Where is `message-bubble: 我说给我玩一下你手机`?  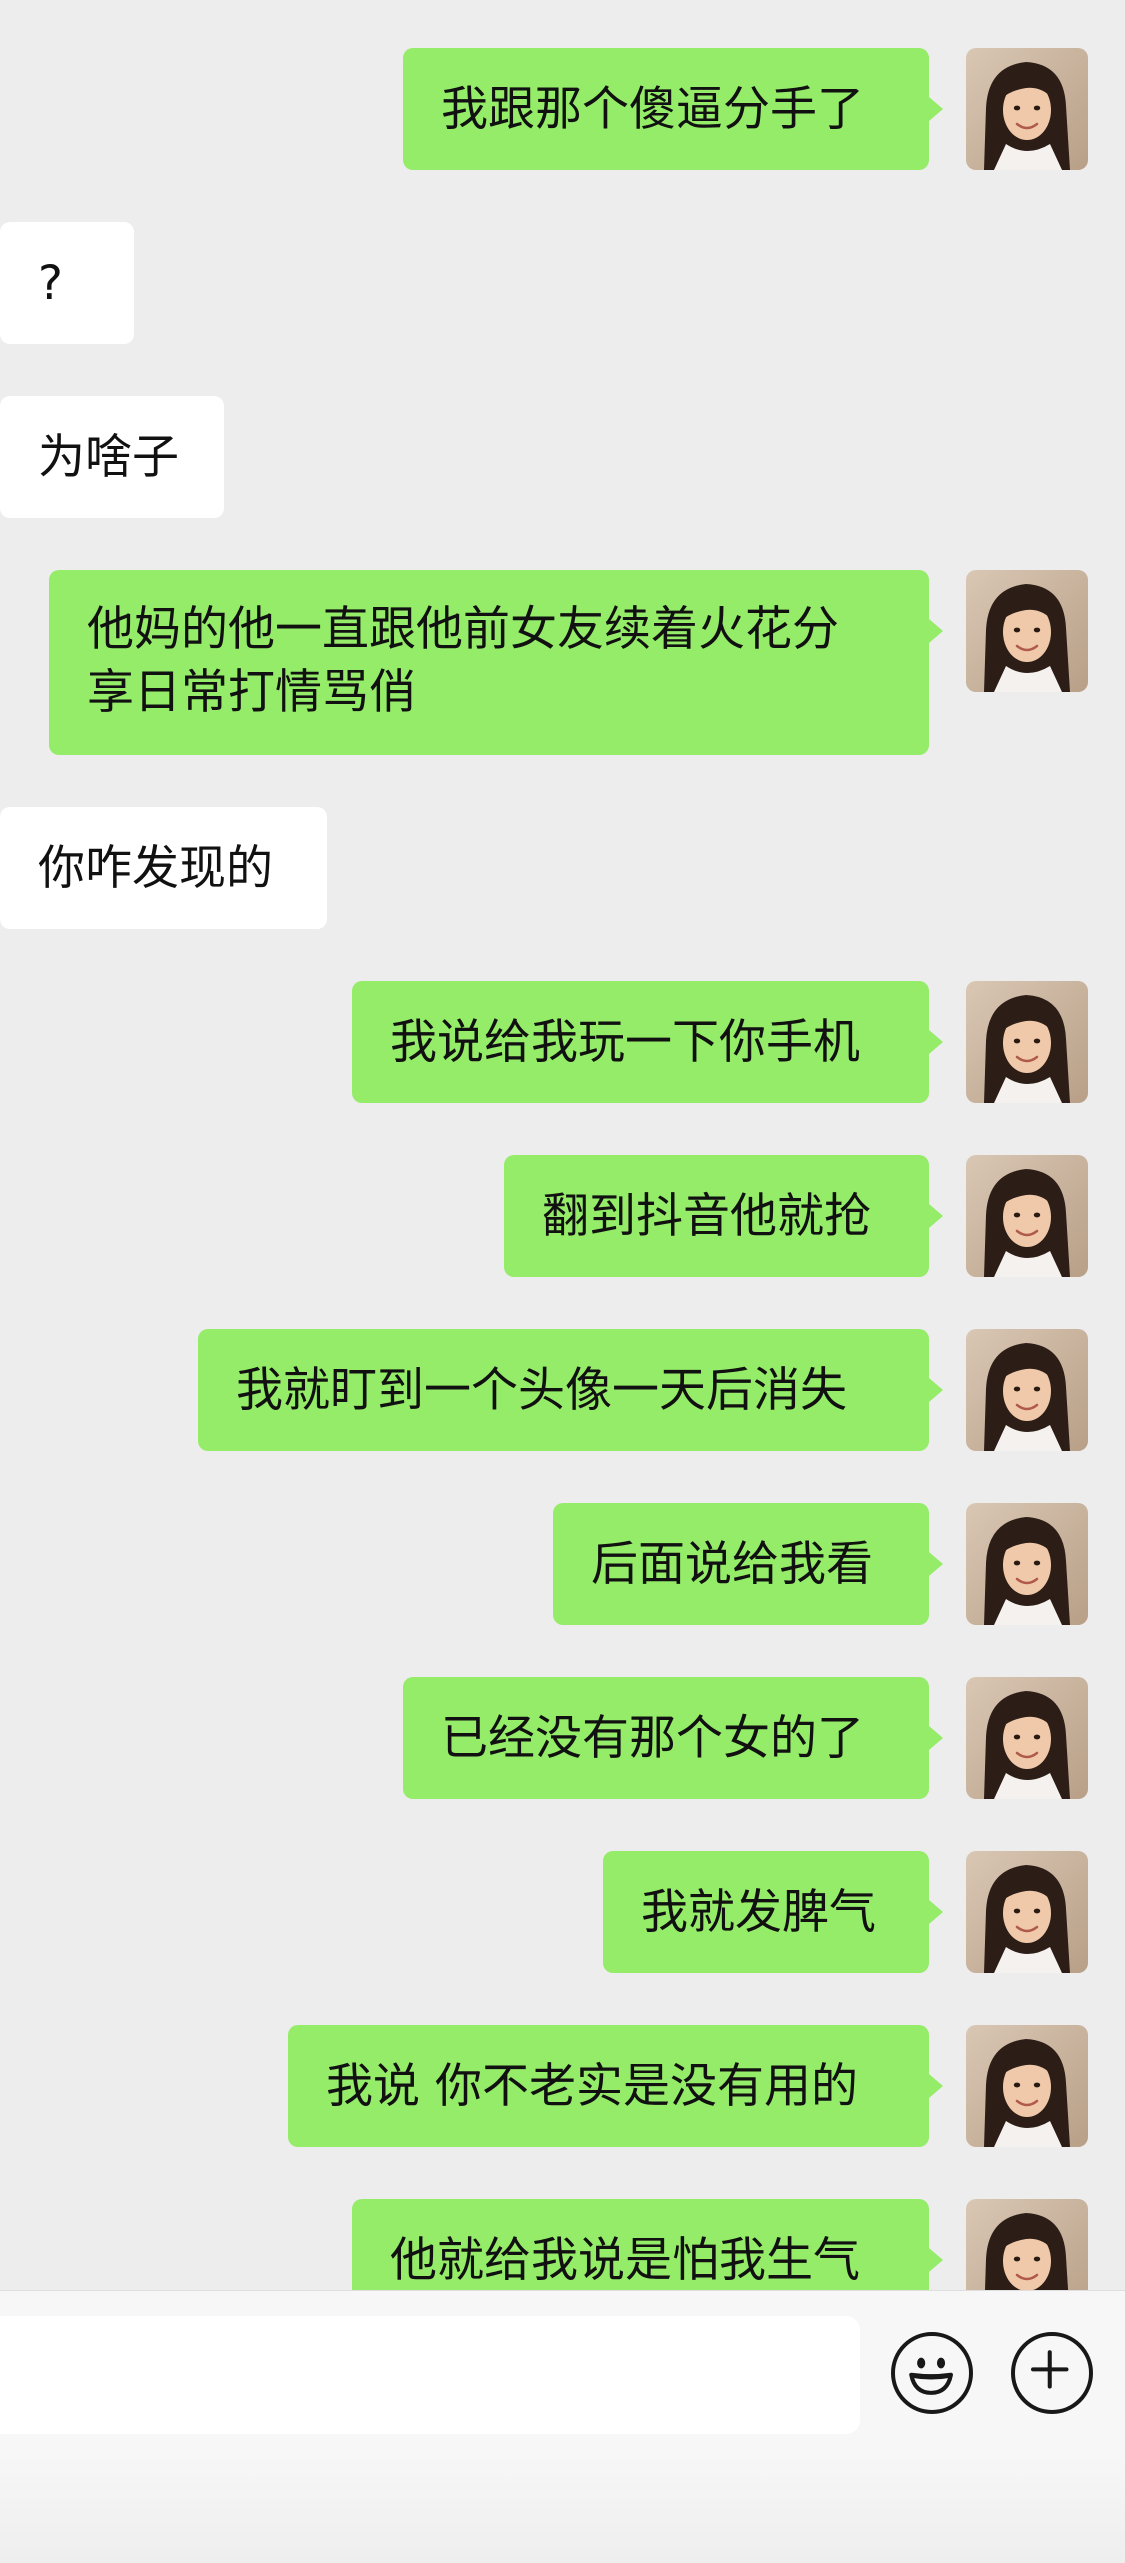
message-bubble: 我说给我玩一下你手机 is located at coordinates (640, 1042).